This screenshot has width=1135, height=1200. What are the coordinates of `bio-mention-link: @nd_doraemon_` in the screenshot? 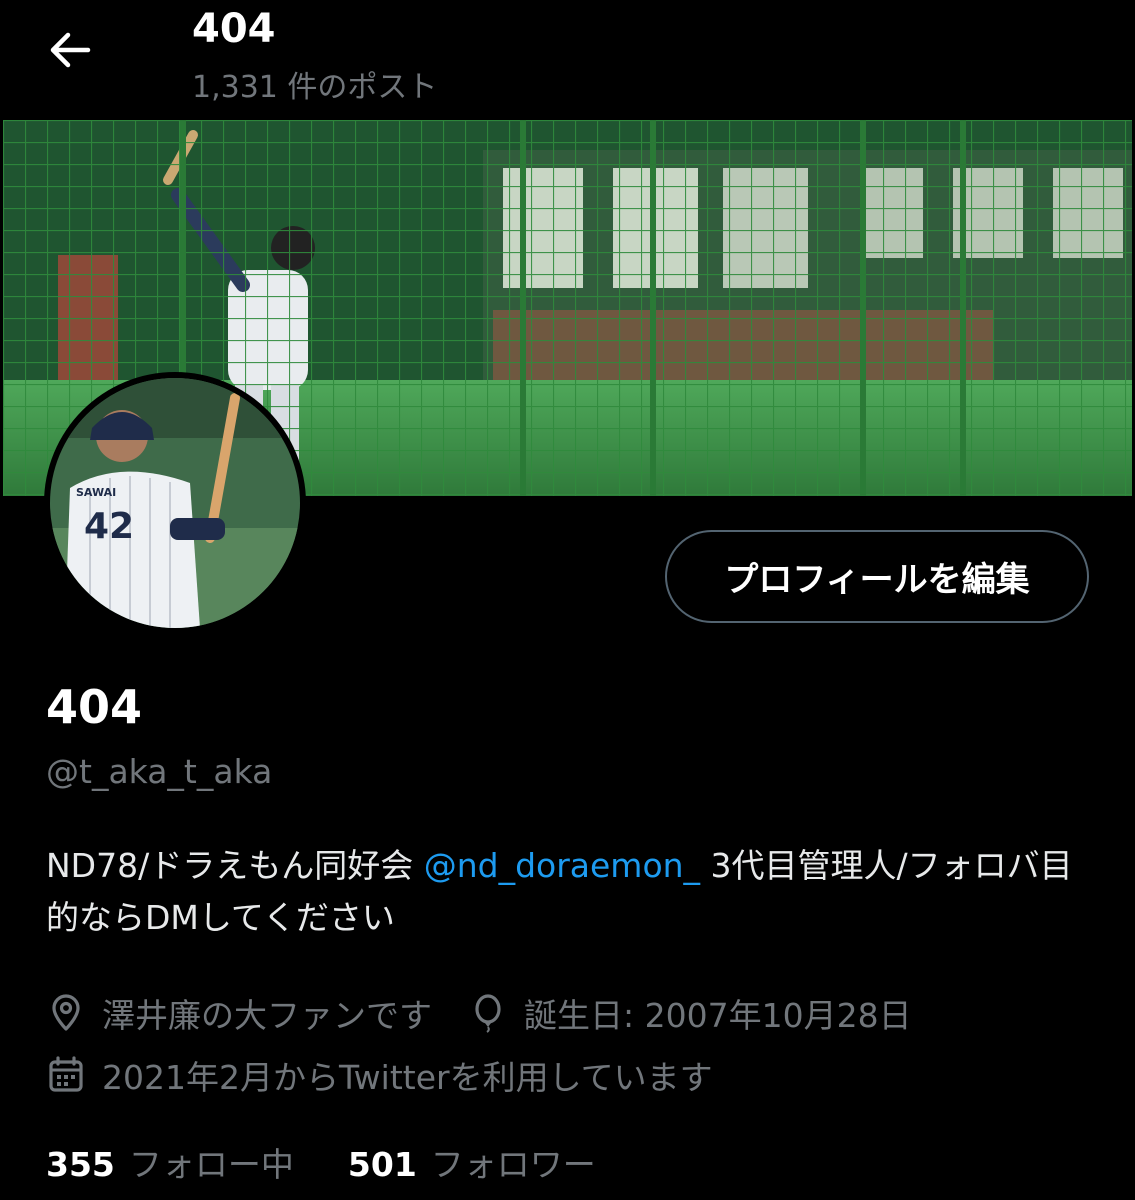 It's located at (562, 865).